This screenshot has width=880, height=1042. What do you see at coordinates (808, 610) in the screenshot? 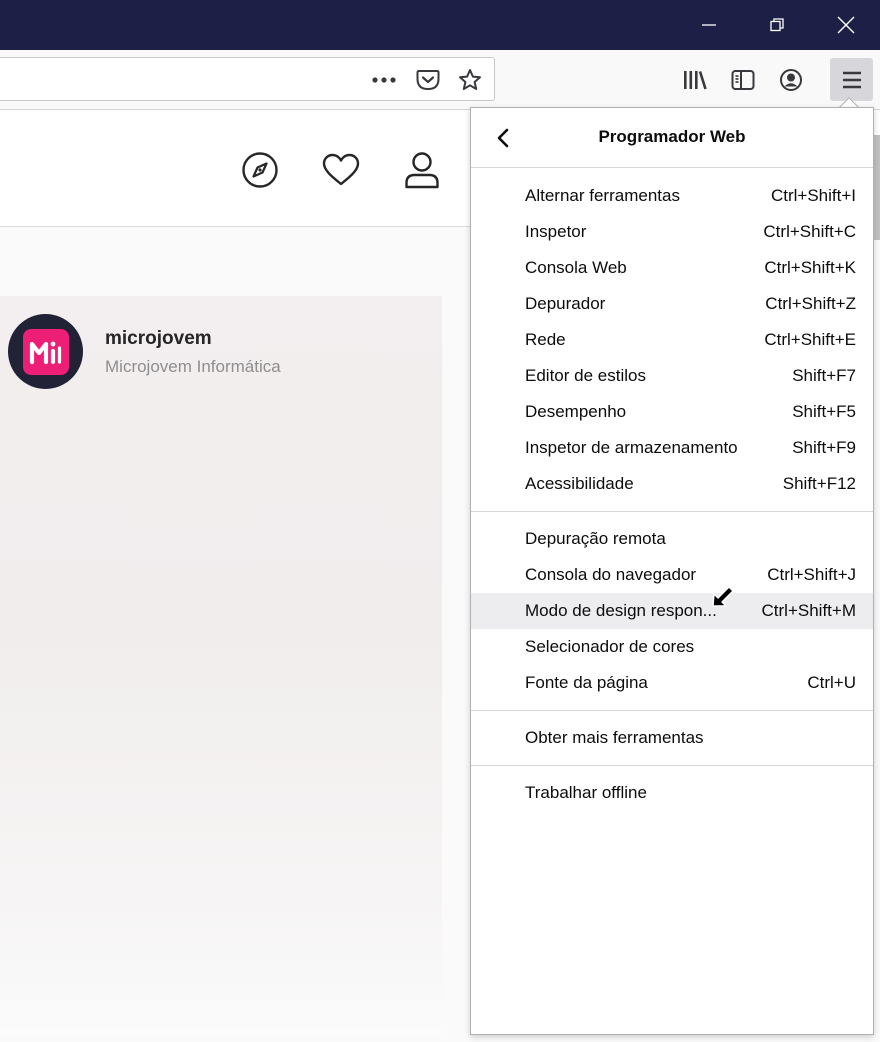
I see `menu-item-shortcut: Ctrl+Shift+M` at bounding box center [808, 610].